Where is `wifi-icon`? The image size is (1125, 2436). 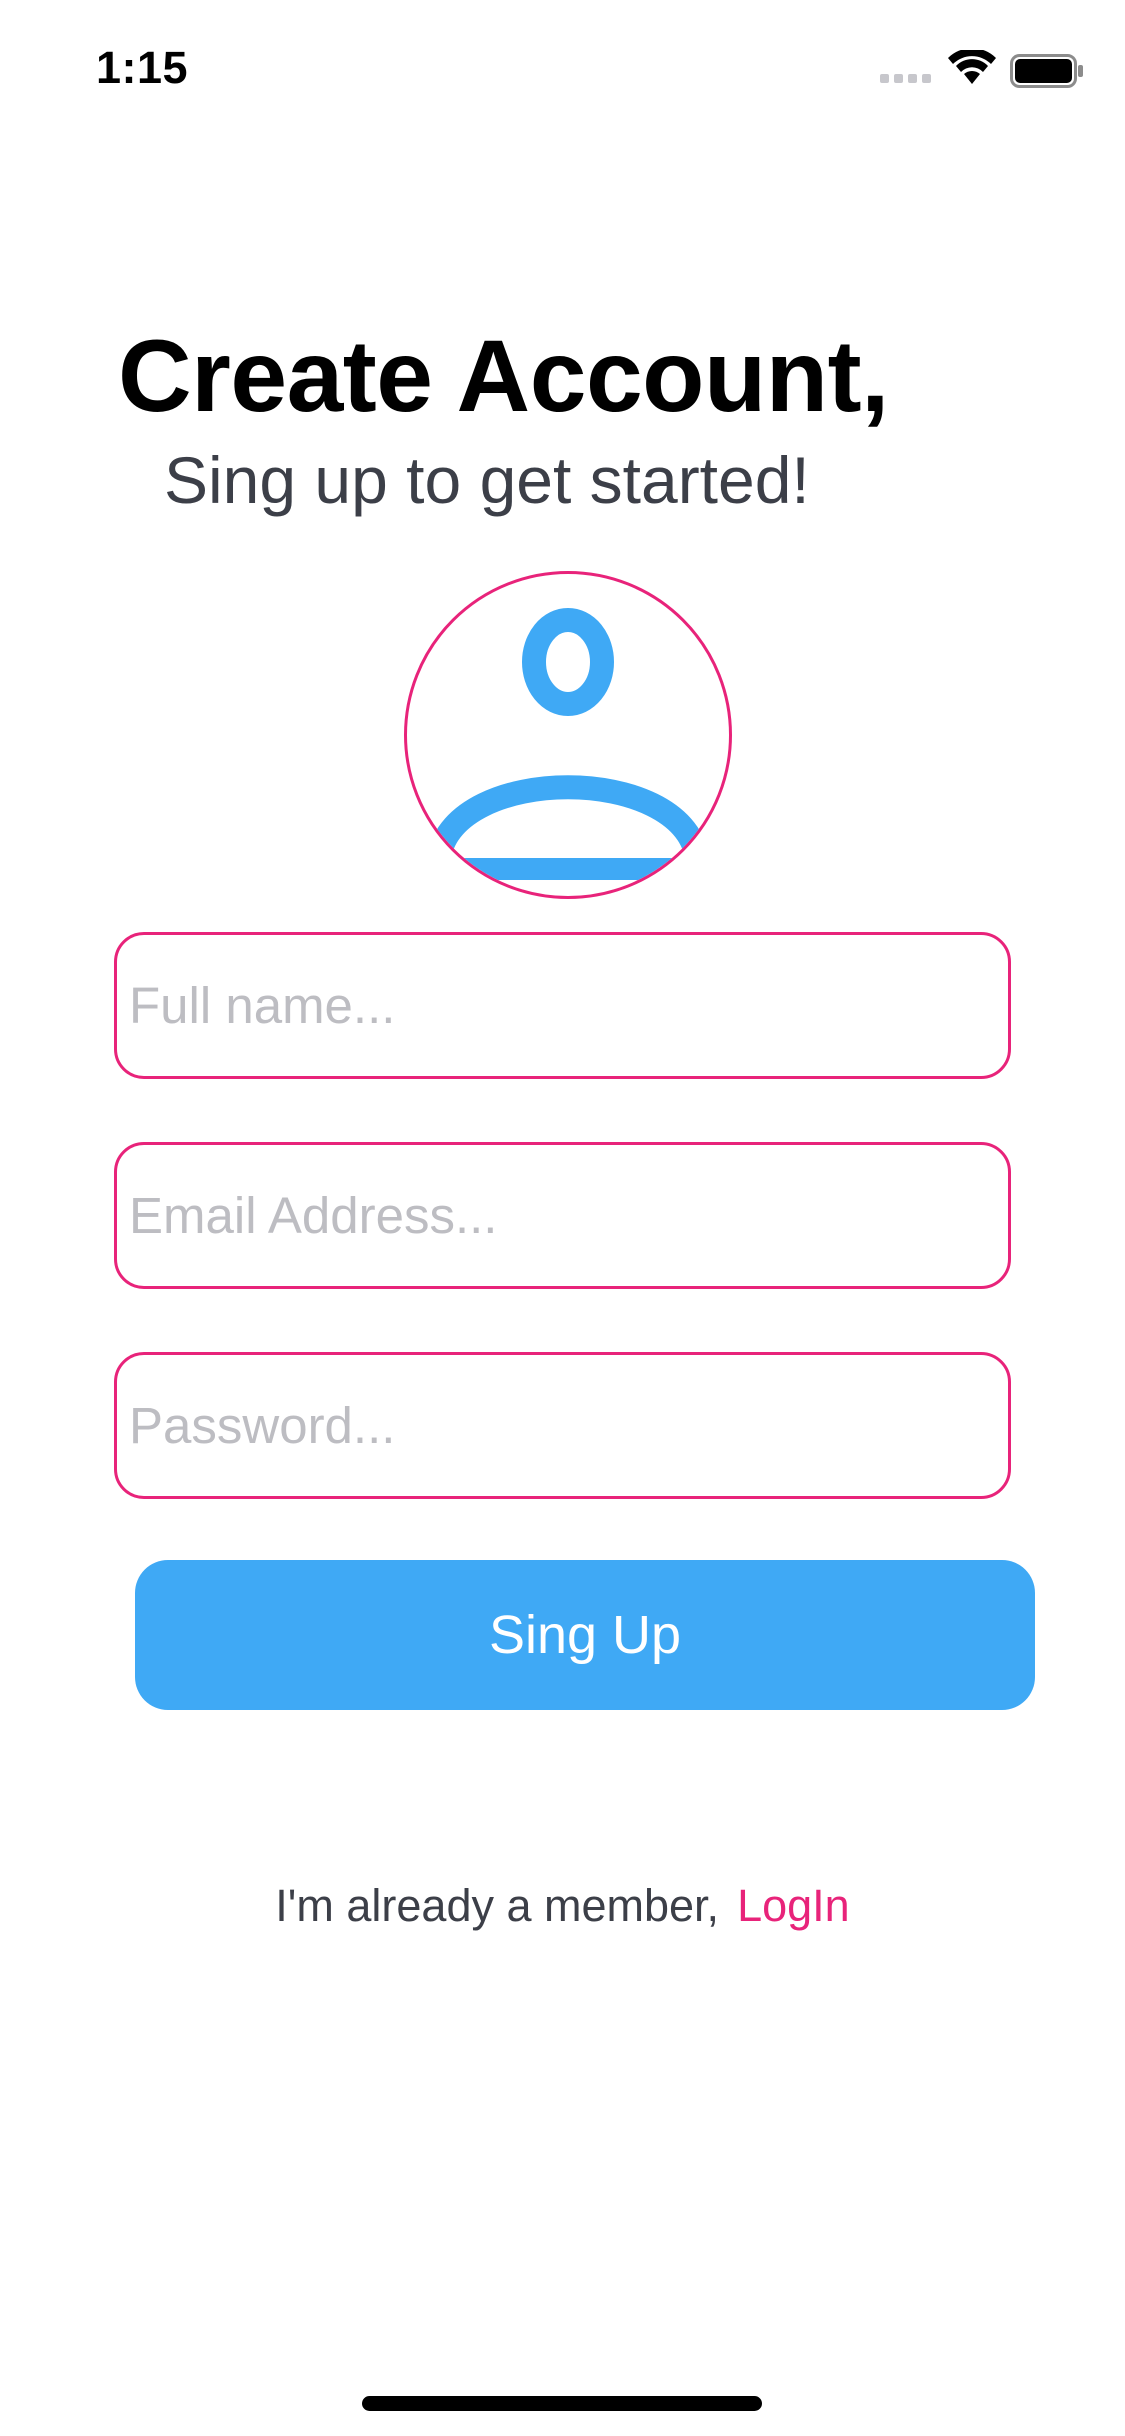
wifi-icon is located at coordinates (972, 67).